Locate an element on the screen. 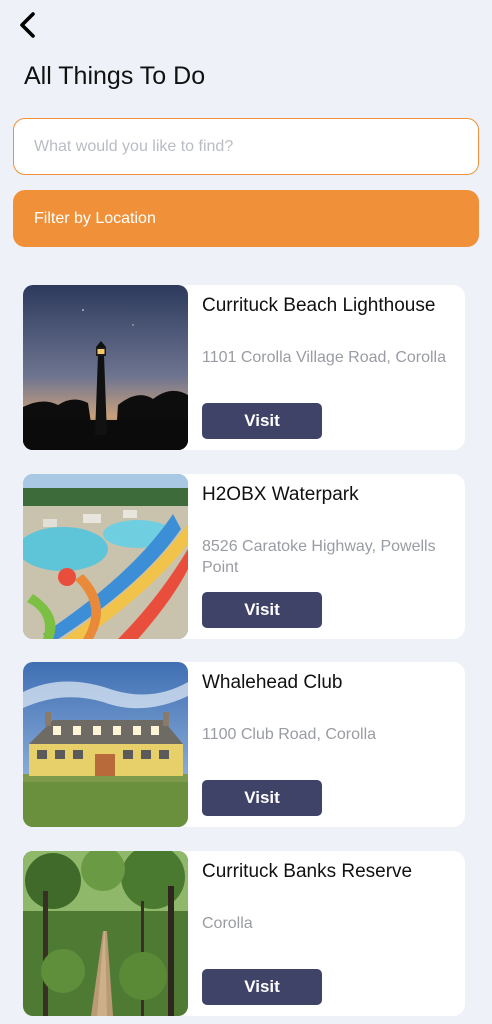  attraction-address: 1101 Corolla Village Road, Corolla is located at coordinates (324, 357).